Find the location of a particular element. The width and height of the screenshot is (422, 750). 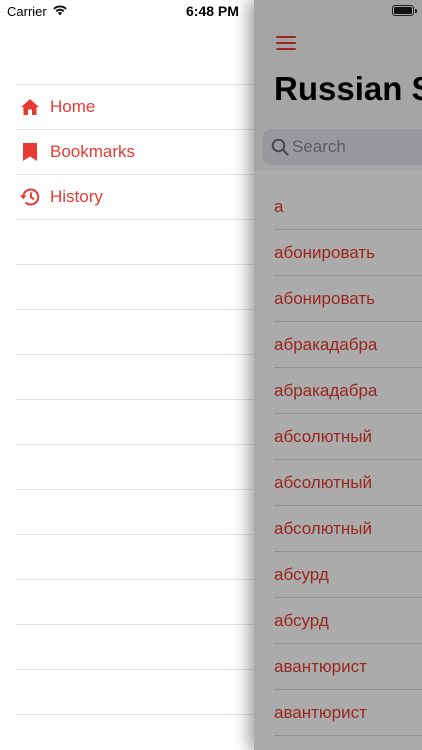

search-placeholder: Search is located at coordinates (319, 146).